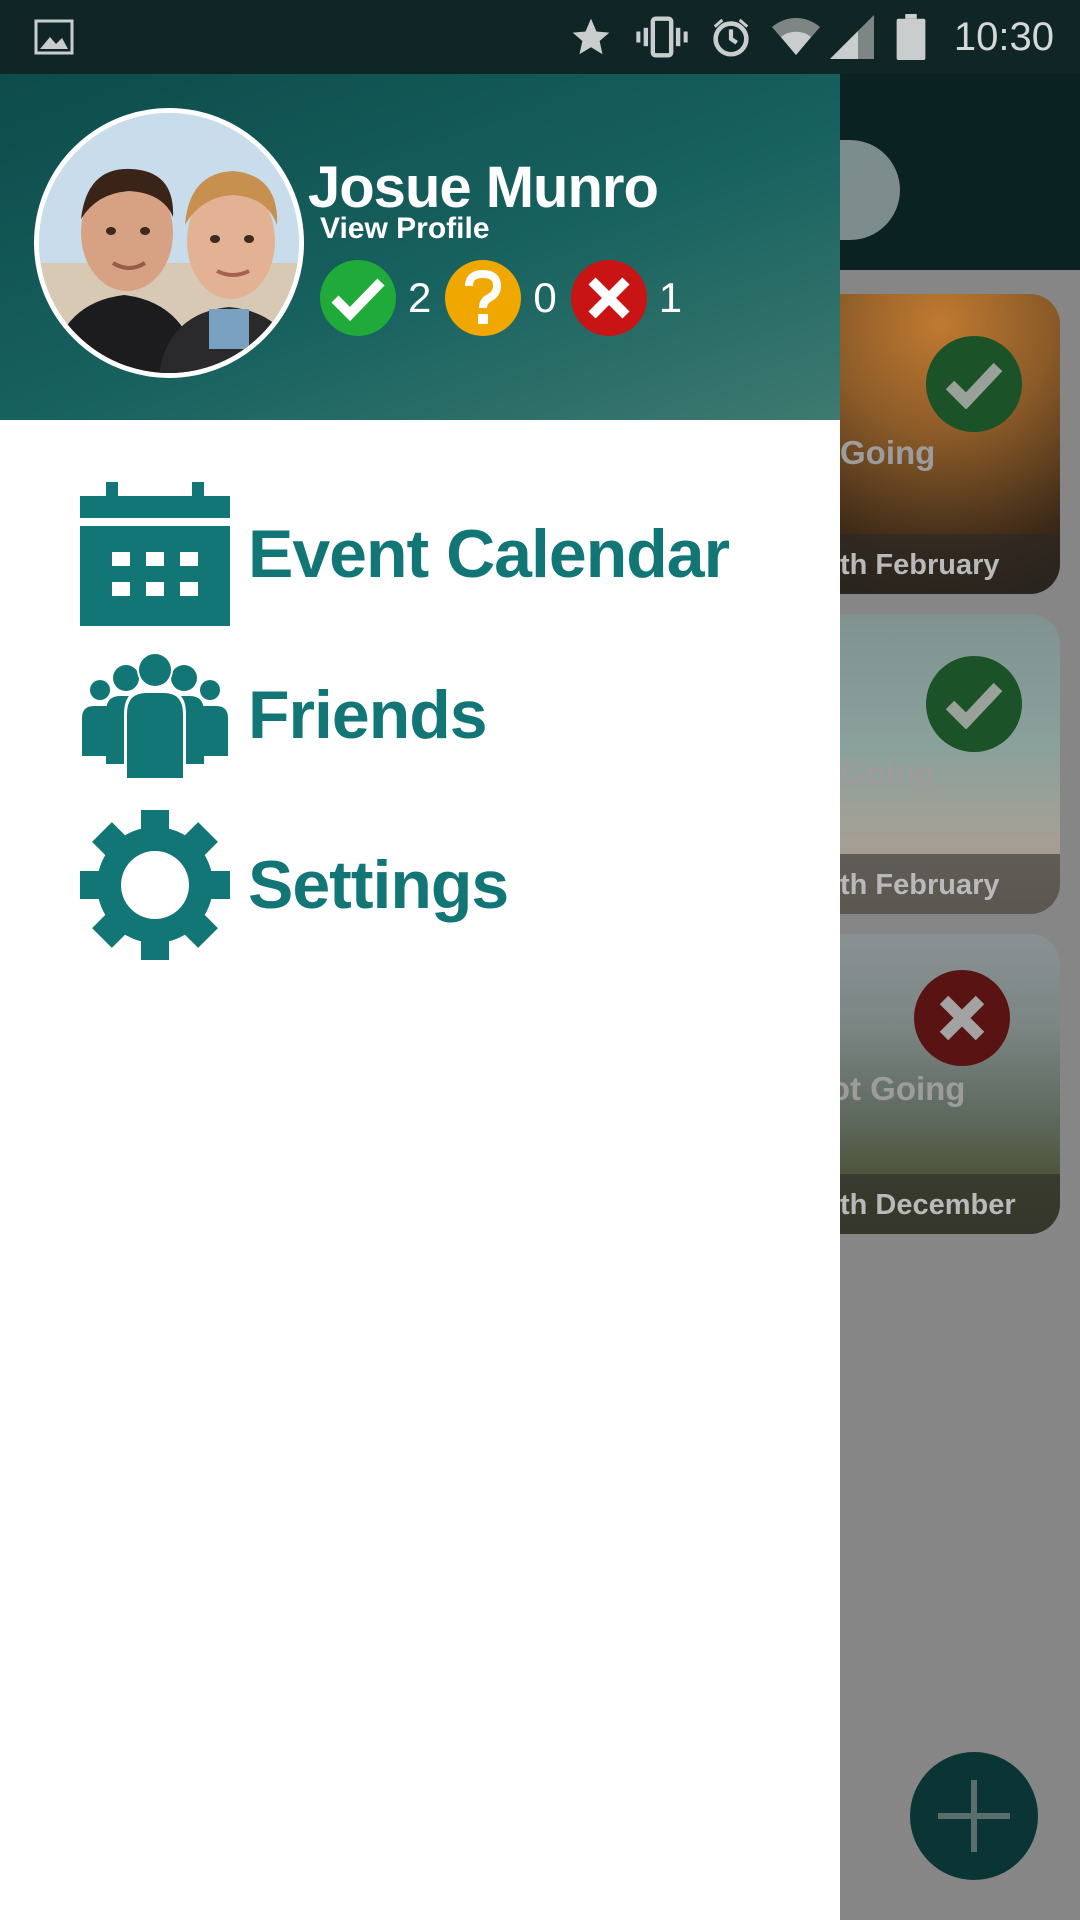 The width and height of the screenshot is (1080, 1920). I want to click on user-name: Josue Munro, so click(483, 187).